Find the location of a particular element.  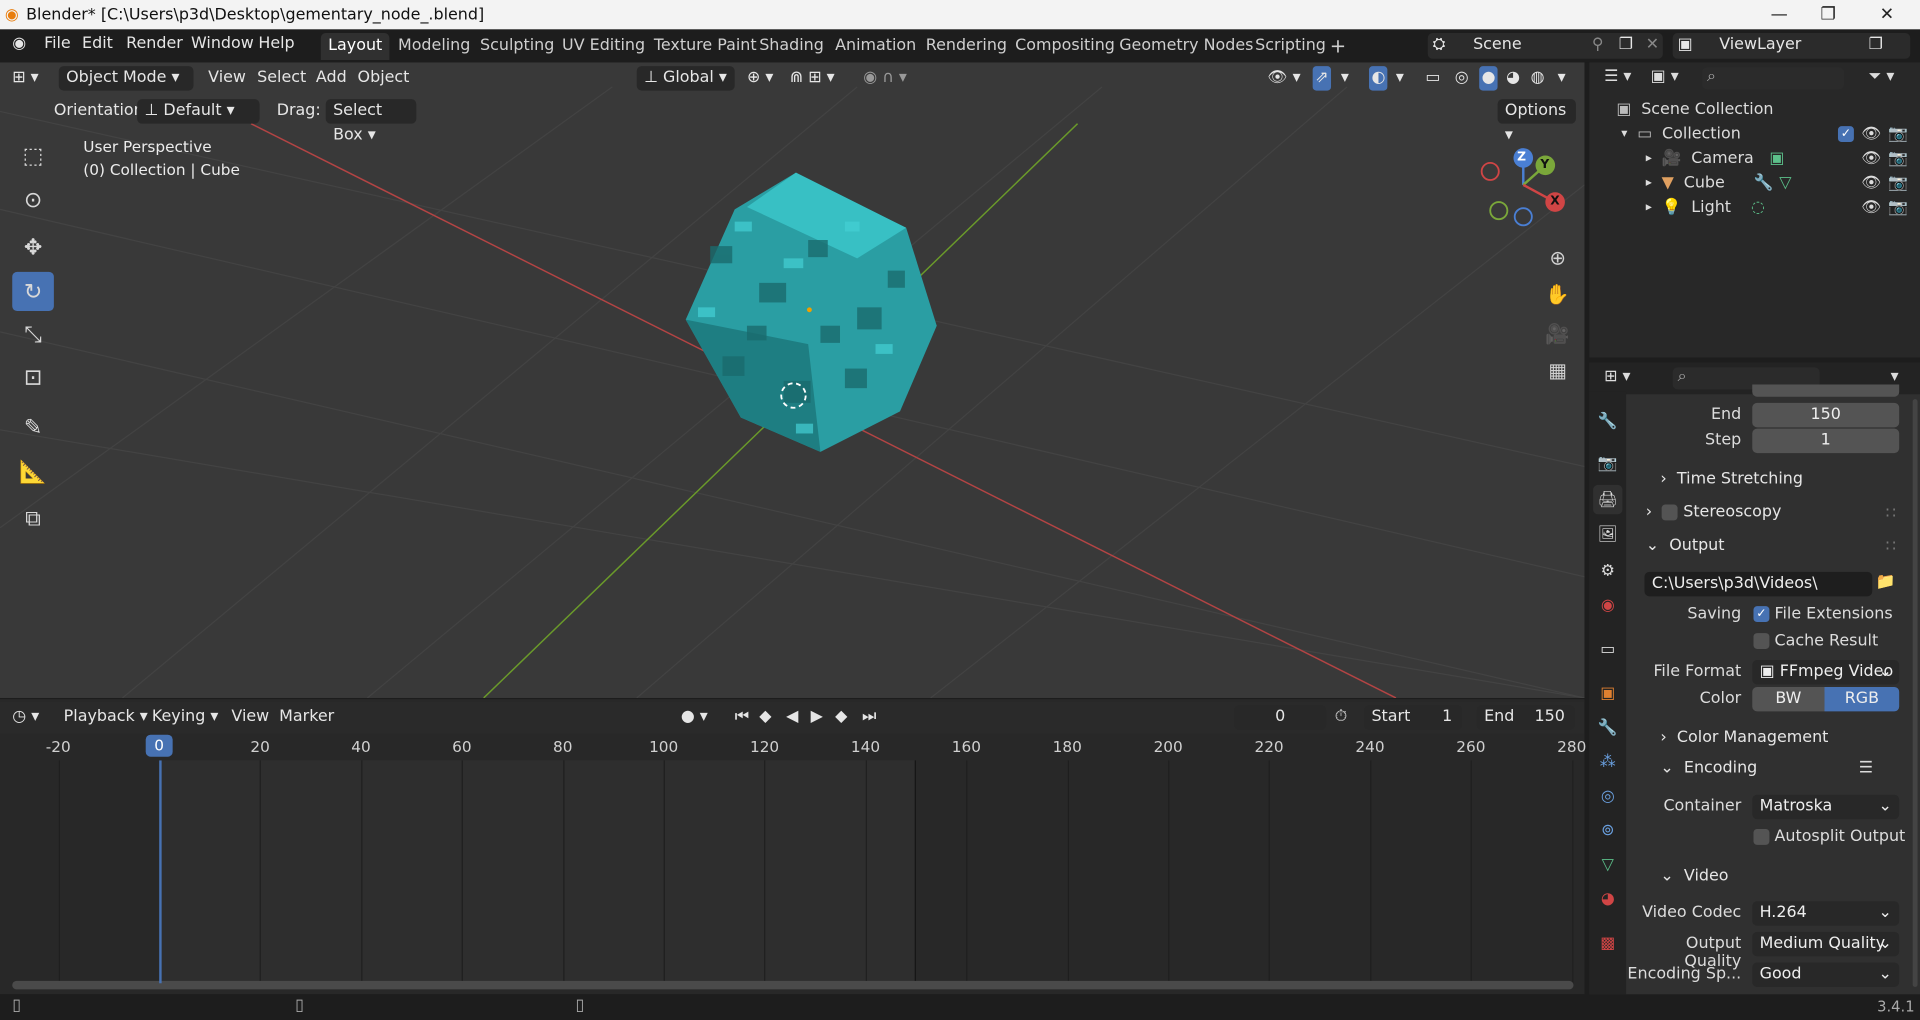

menu-window: Window is located at coordinates (222, 43).